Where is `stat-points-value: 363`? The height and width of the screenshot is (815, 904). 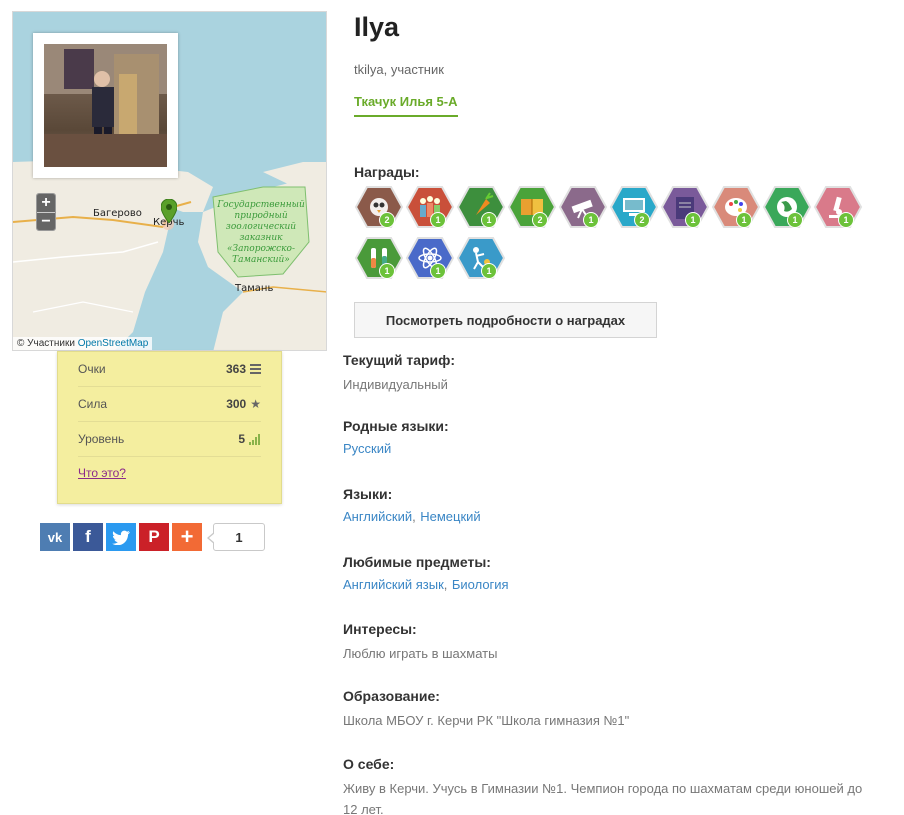
stat-points-value: 363 is located at coordinates (235, 369).